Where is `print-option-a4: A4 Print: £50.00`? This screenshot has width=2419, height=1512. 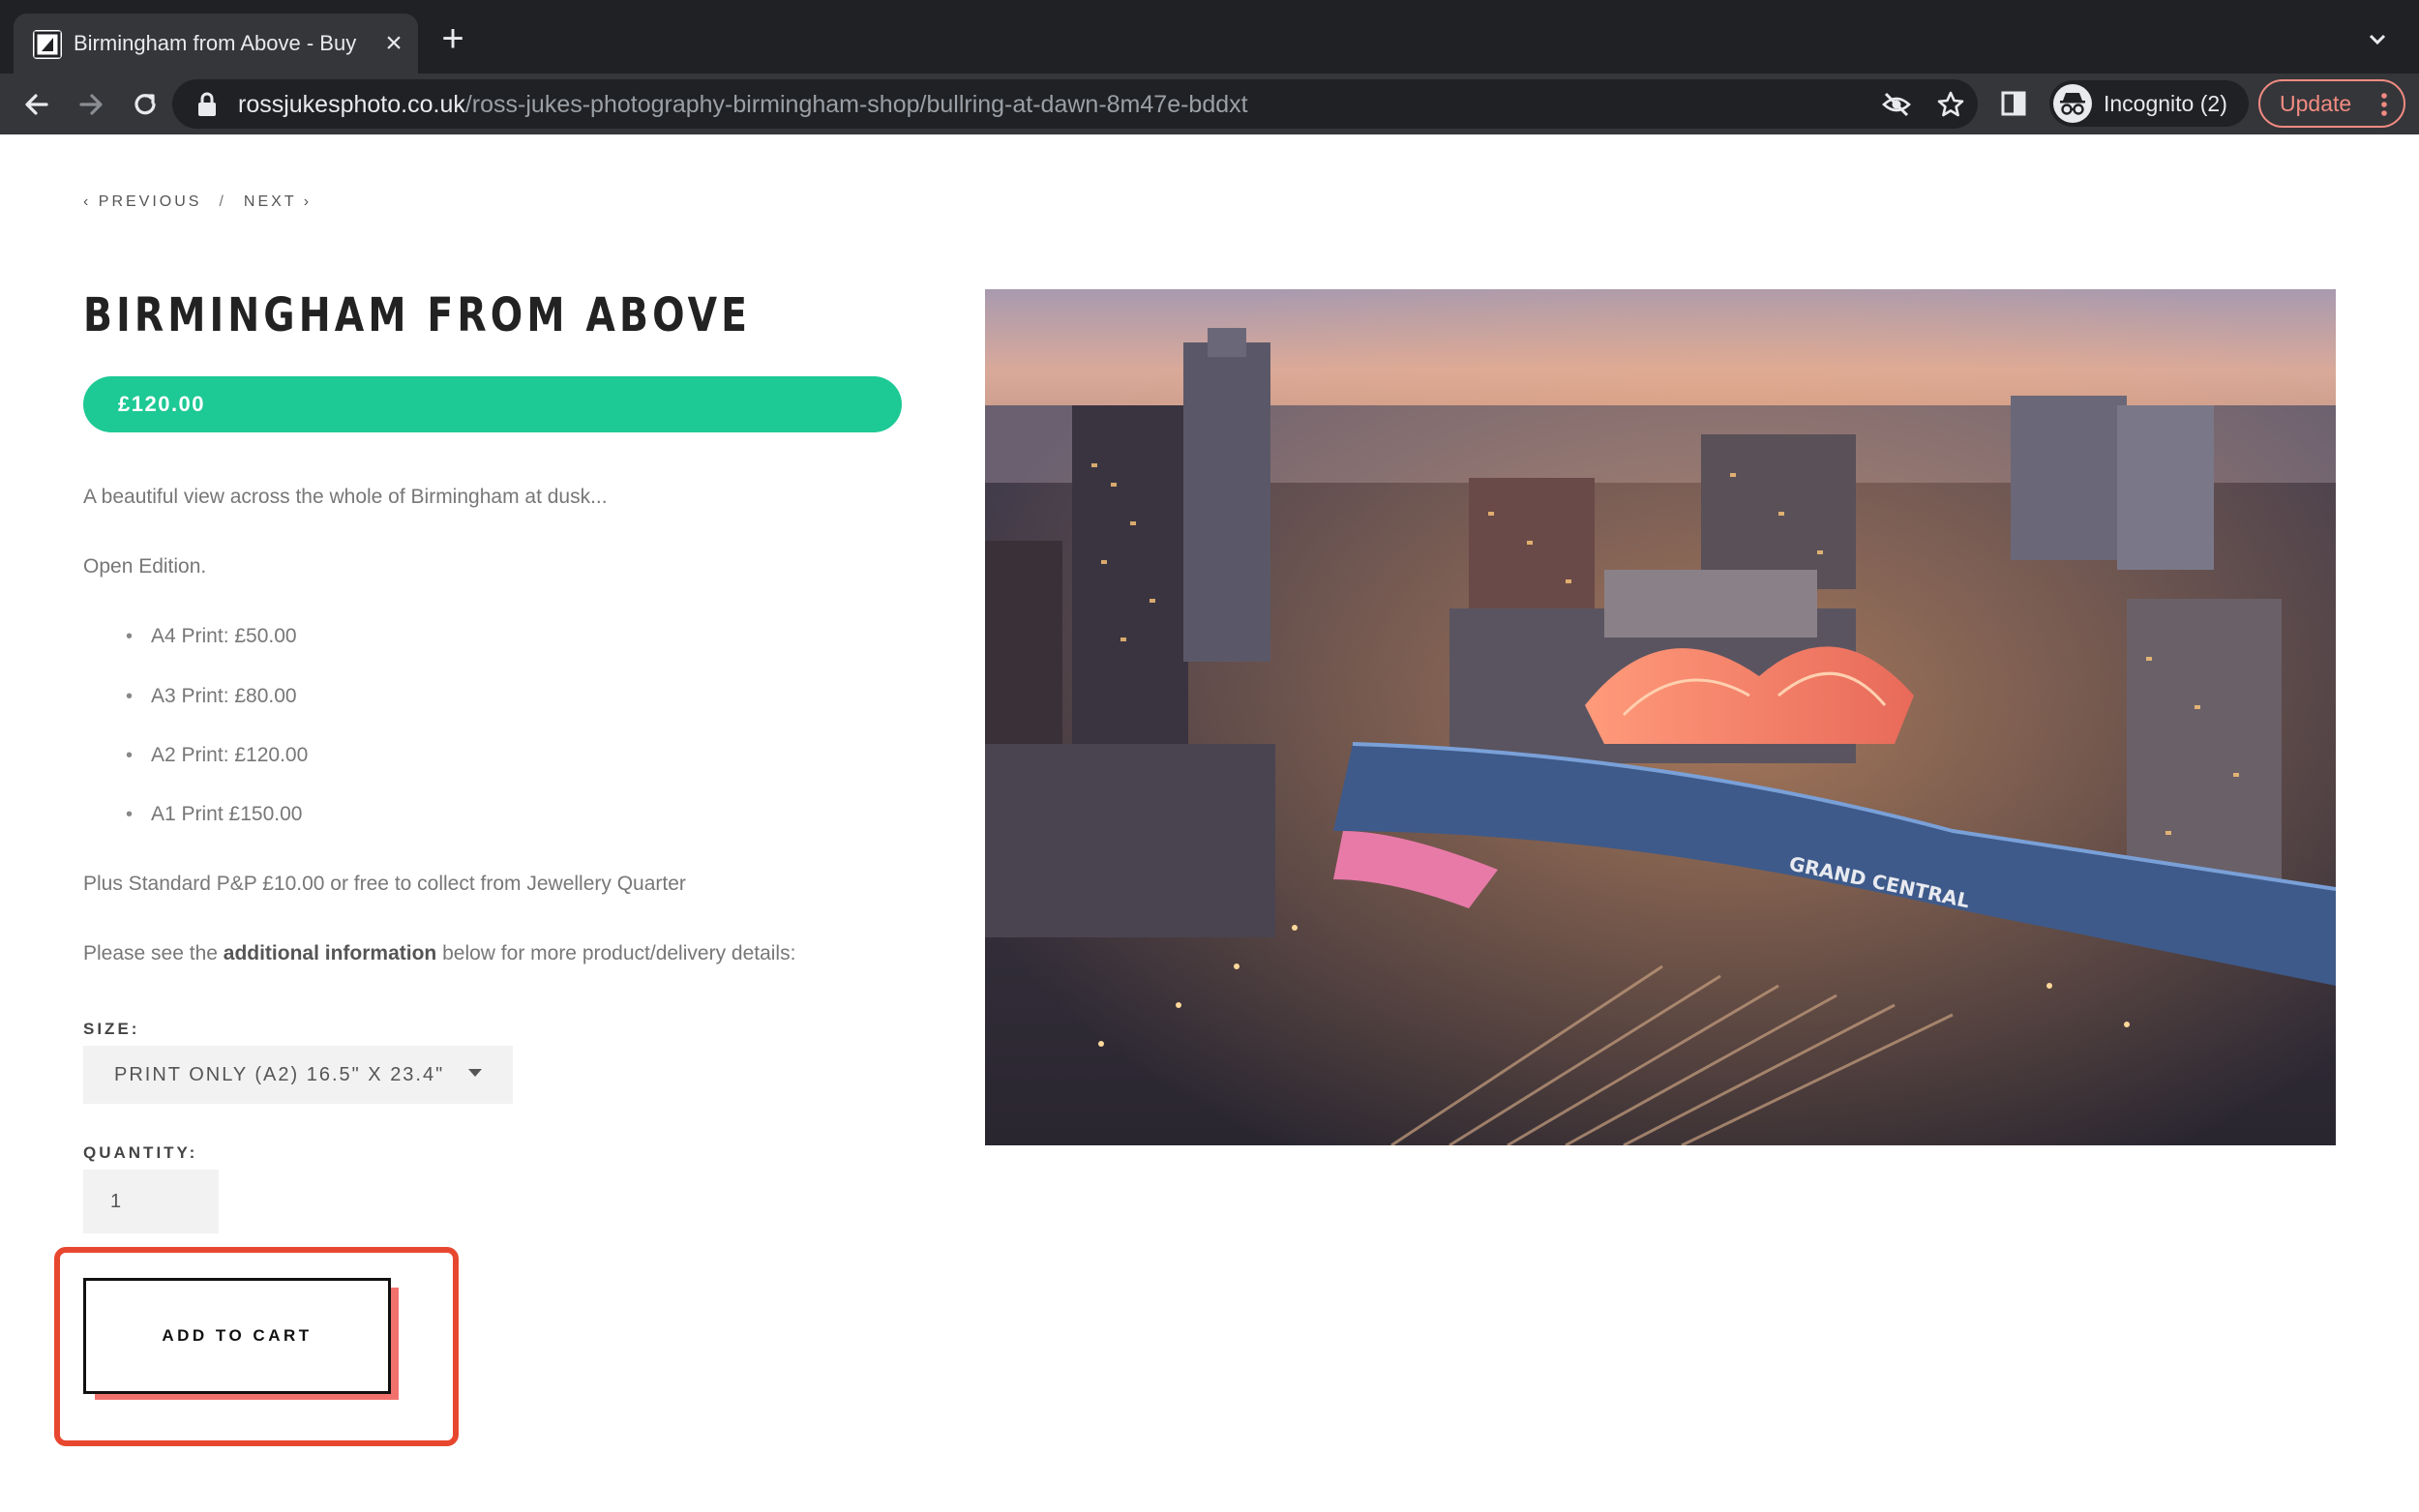 print-option-a4: A4 Print: £50.00 is located at coordinates (224, 636).